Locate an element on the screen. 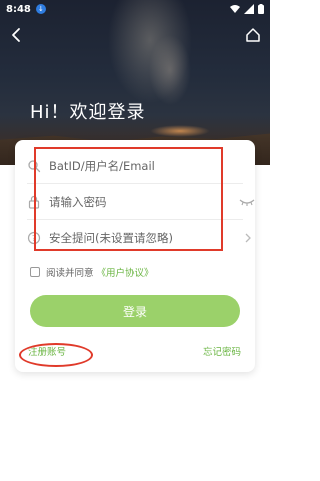 This screenshot has height=481, width=320. agreement-row: 阅读并同意 《用户协议》 is located at coordinates (92, 272).